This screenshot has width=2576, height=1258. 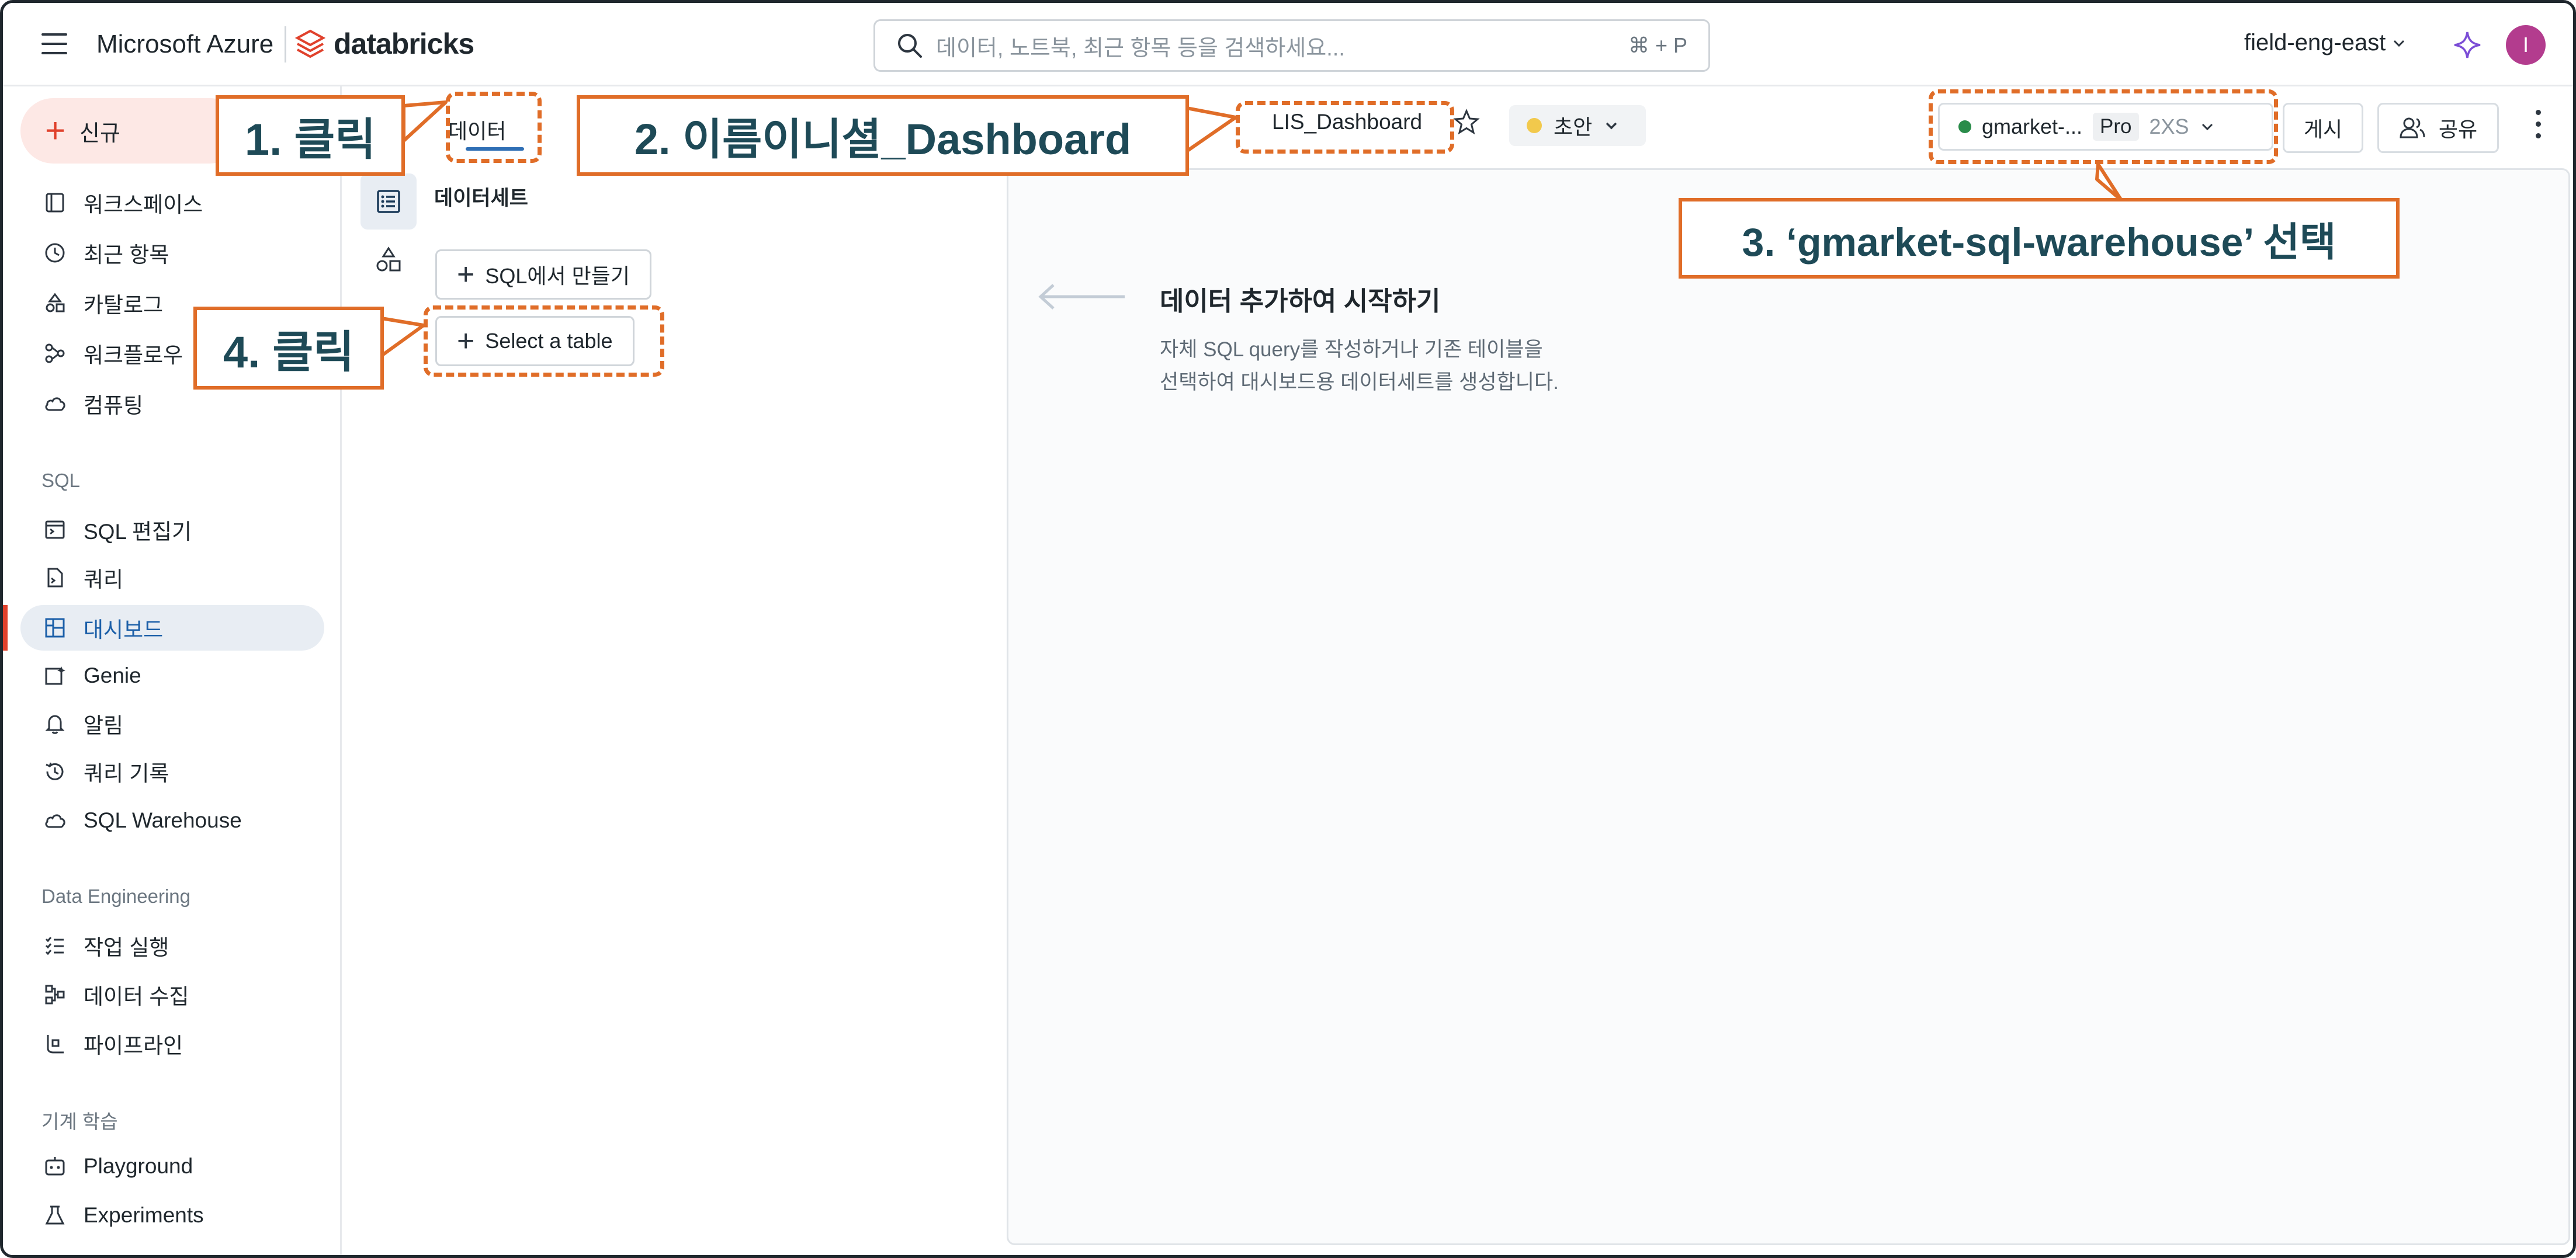 I want to click on arrow-left-icon, so click(x=1081, y=297).